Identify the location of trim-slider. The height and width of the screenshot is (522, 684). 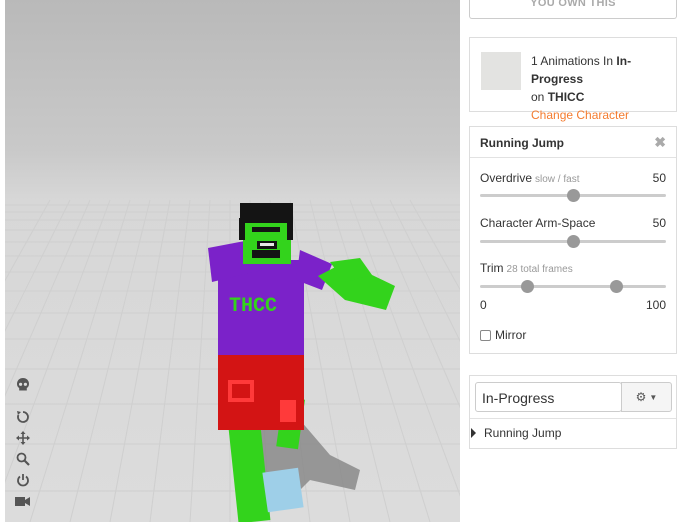
(573, 286).